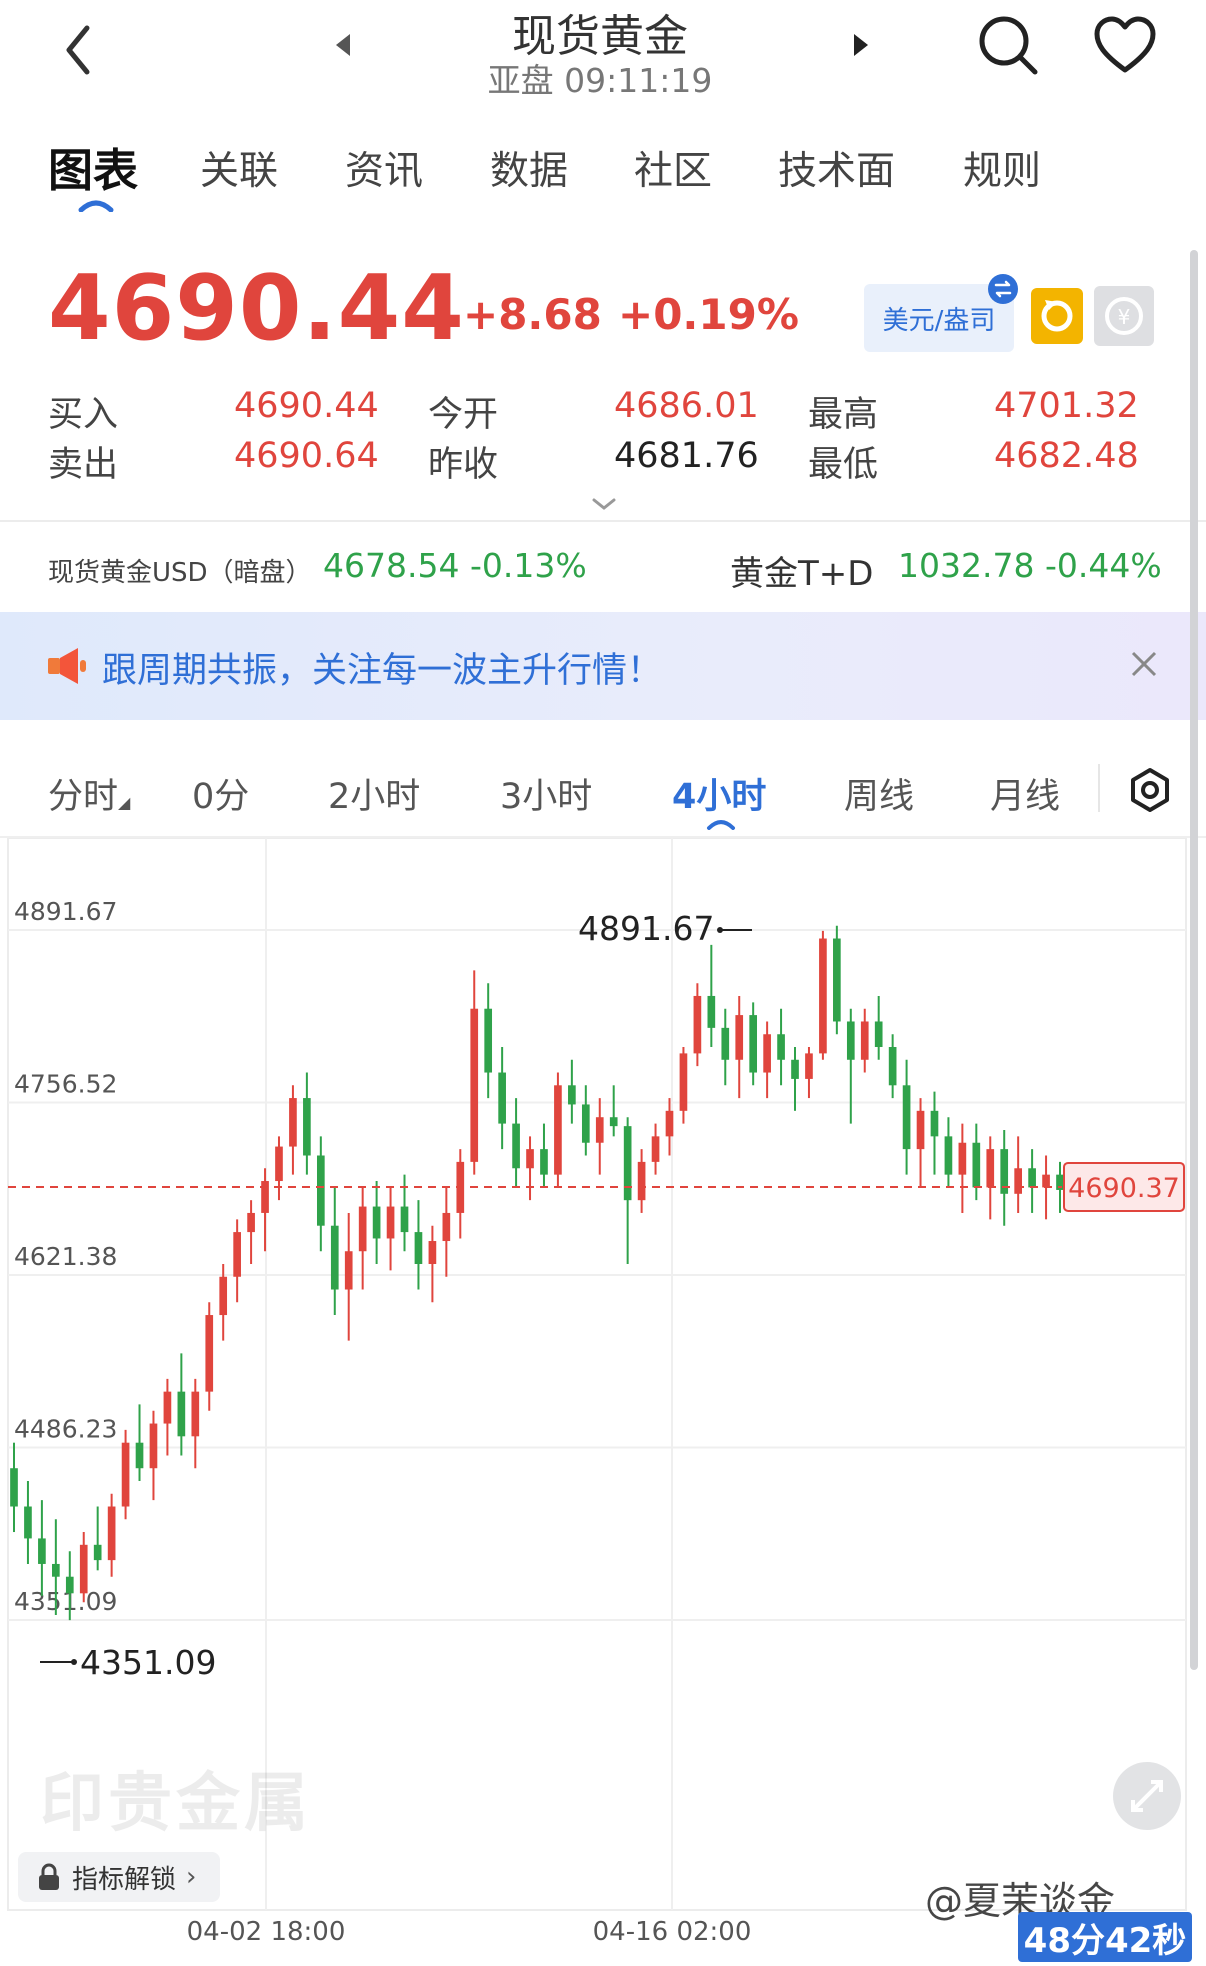  What do you see at coordinates (220, 793) in the screenshot?
I see `period-0min: 0分` at bounding box center [220, 793].